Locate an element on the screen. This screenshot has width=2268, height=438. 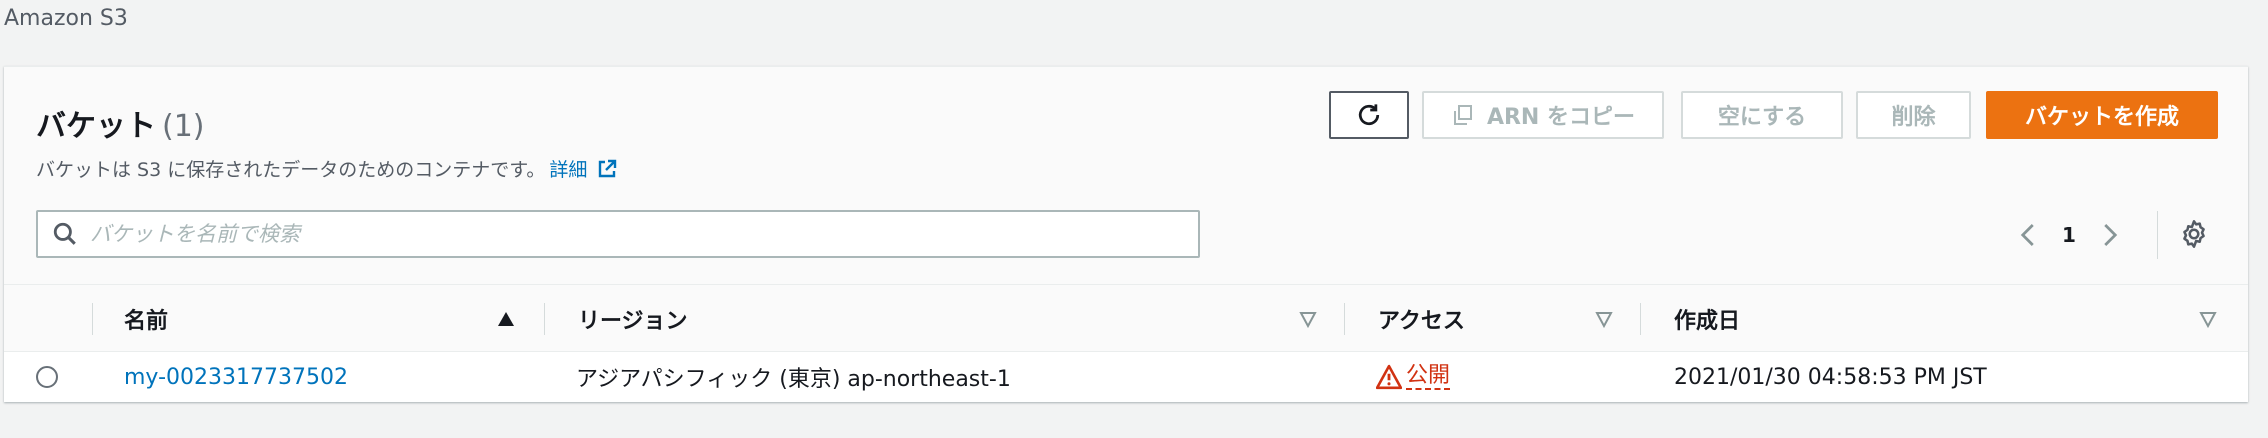
bucket-count: (1) is located at coordinates (183, 126).